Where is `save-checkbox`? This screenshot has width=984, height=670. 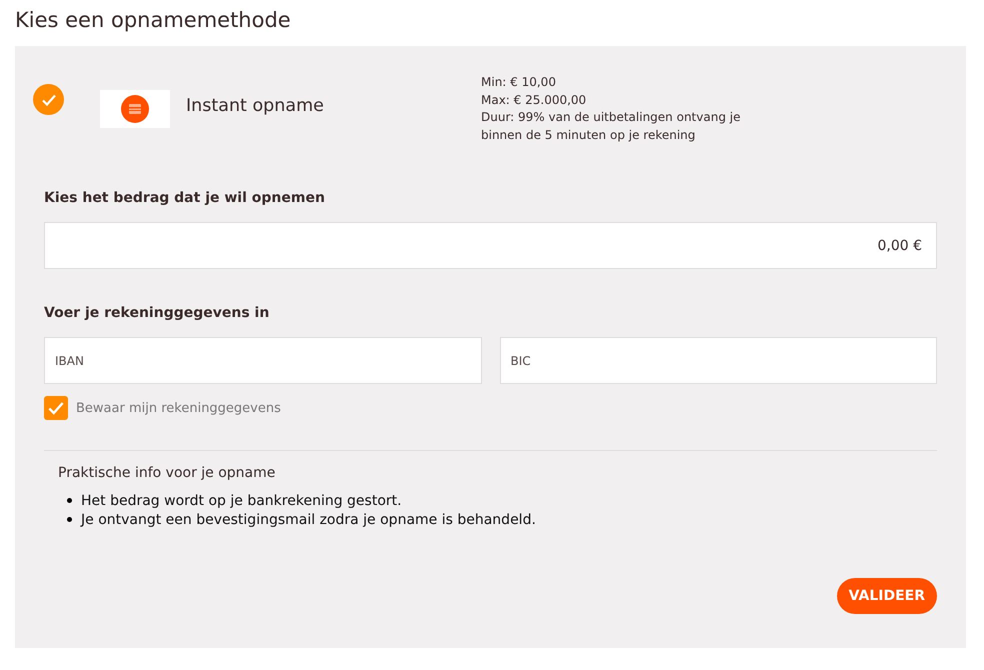
save-checkbox is located at coordinates (56, 408).